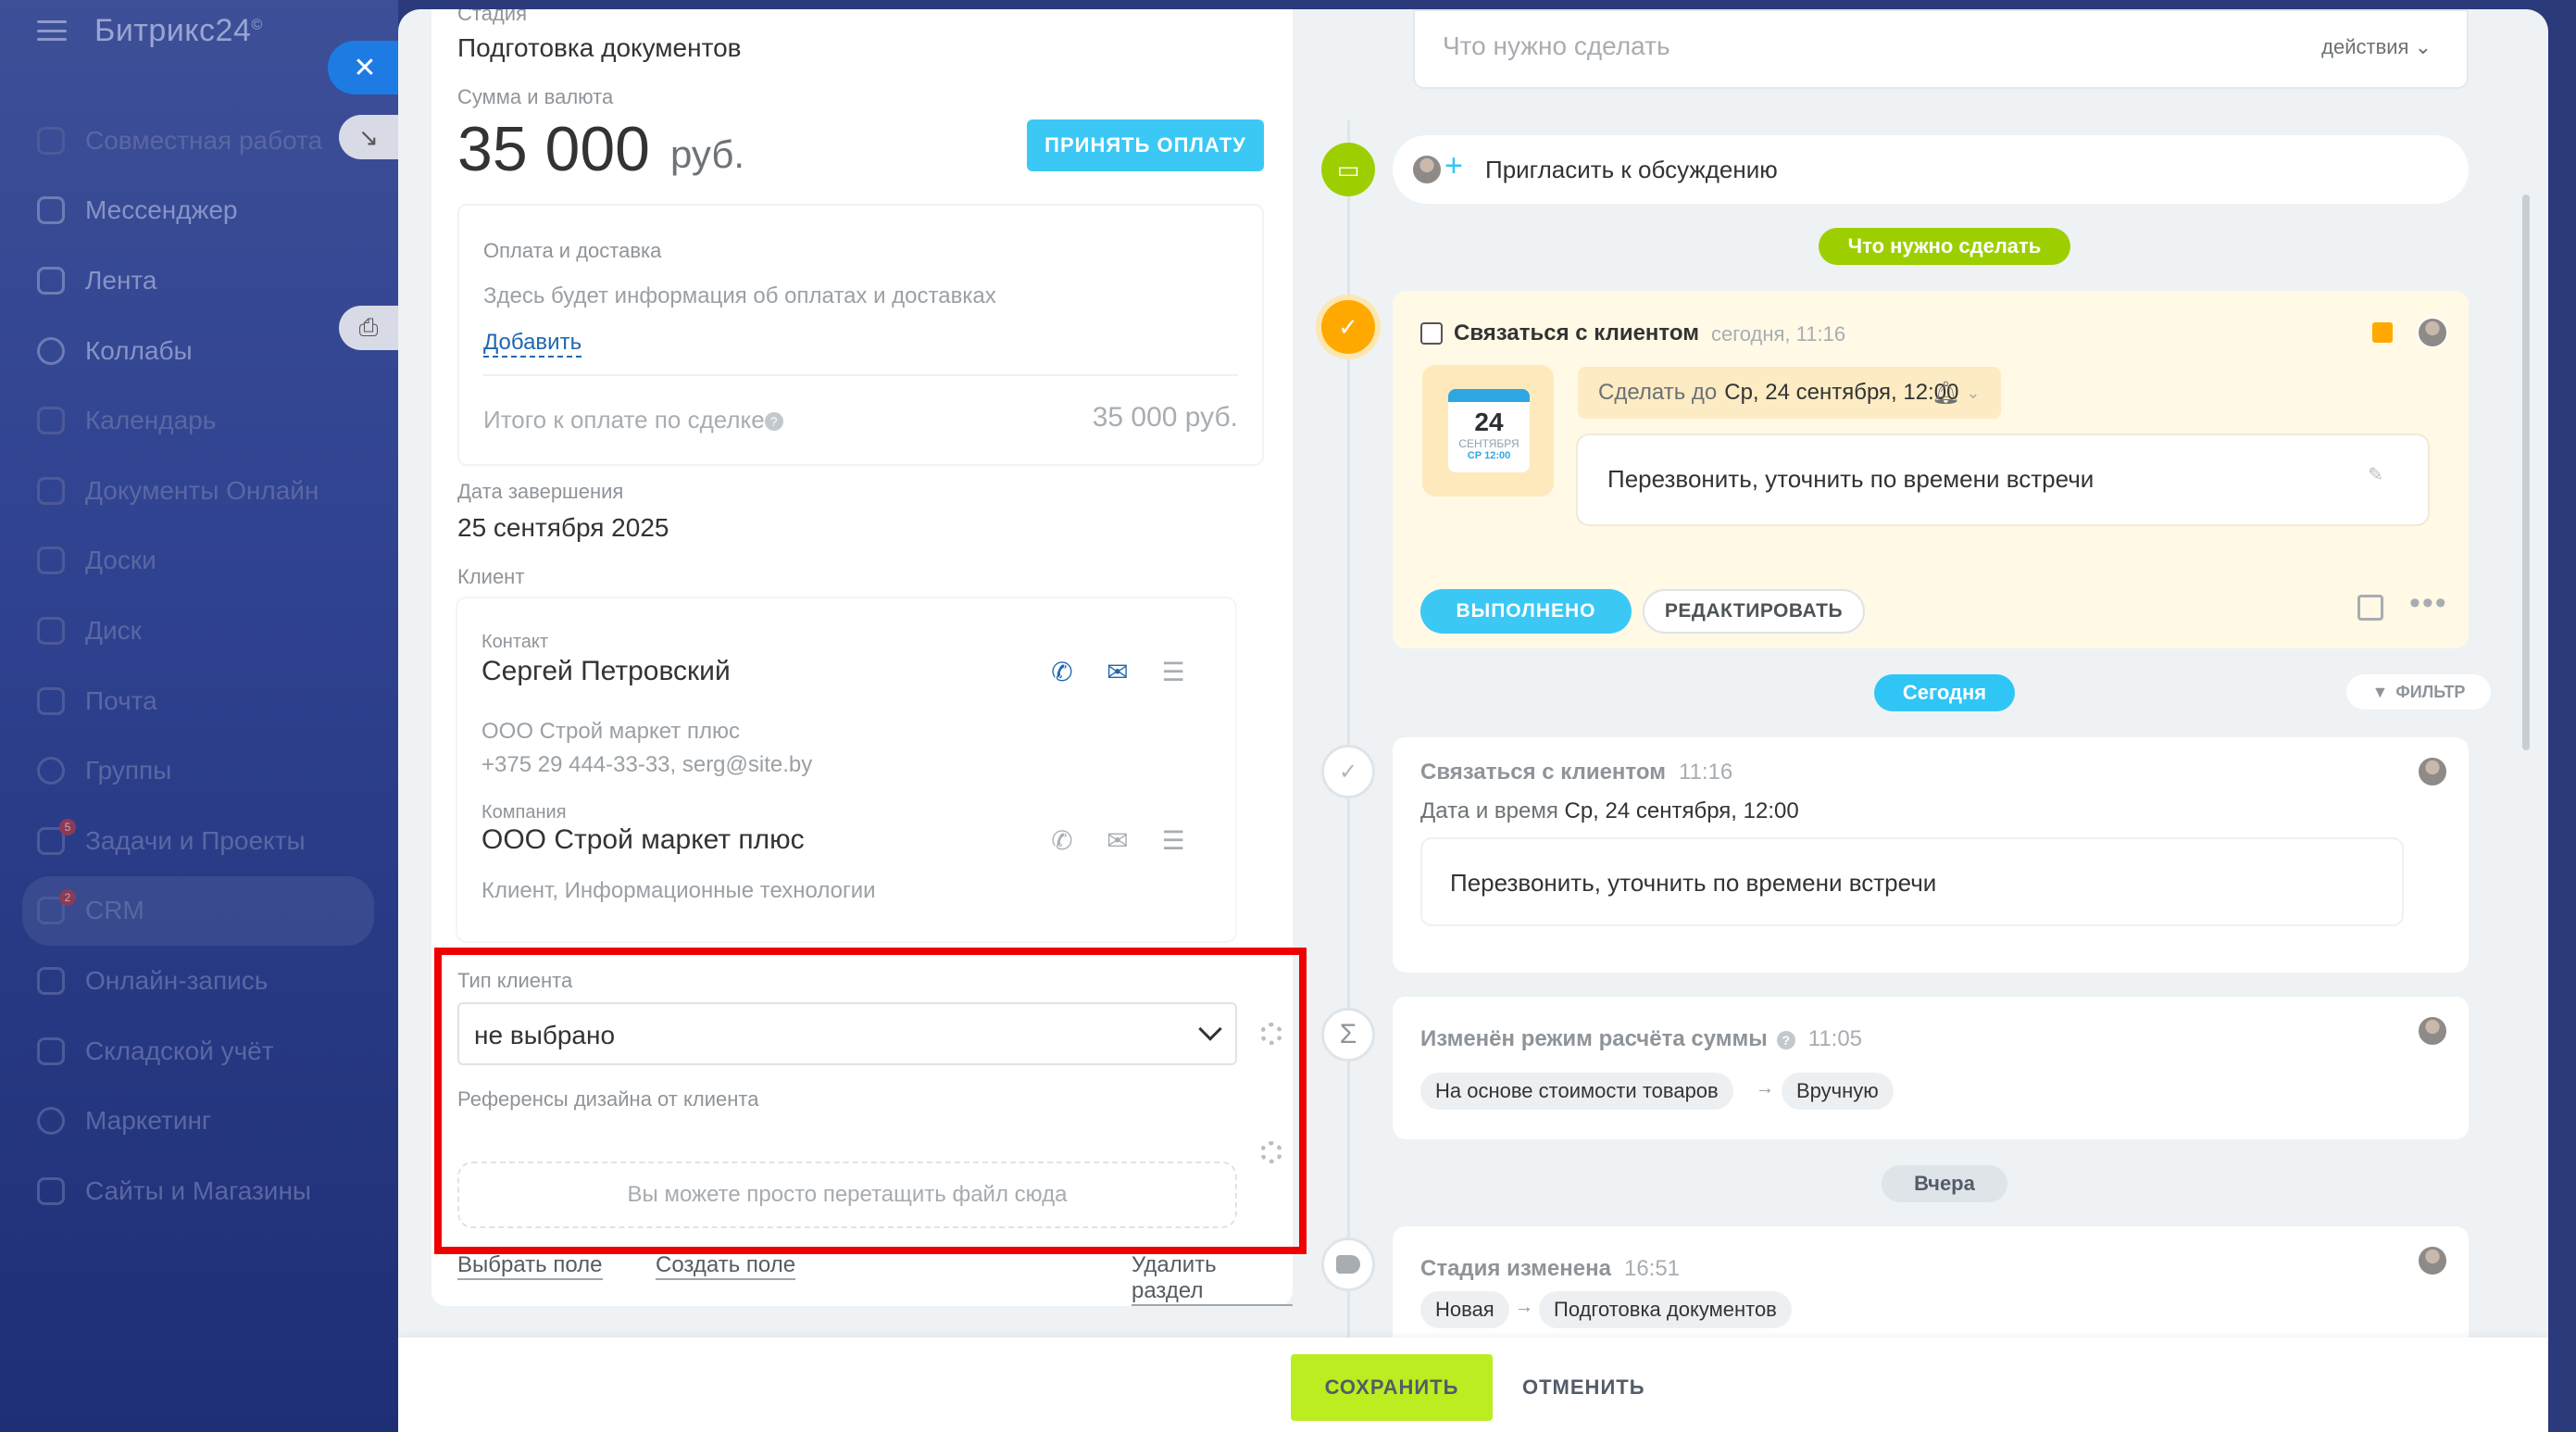  Describe the element at coordinates (51, 421) in the screenshot. I see `calendar-icon` at that location.